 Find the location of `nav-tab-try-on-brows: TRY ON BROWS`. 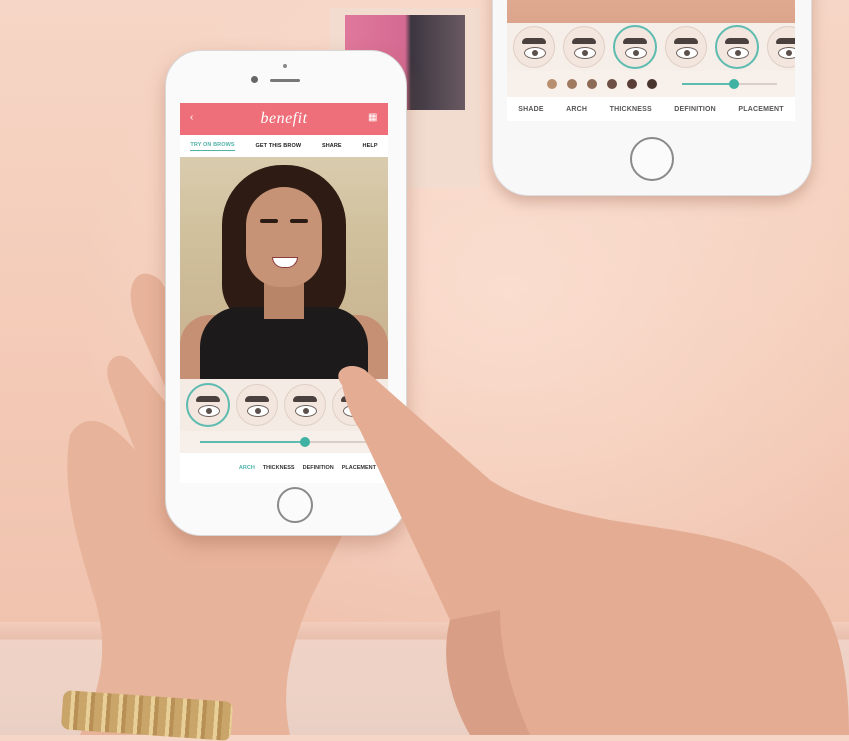

nav-tab-try-on-brows: TRY ON BROWS is located at coordinates (212, 146).